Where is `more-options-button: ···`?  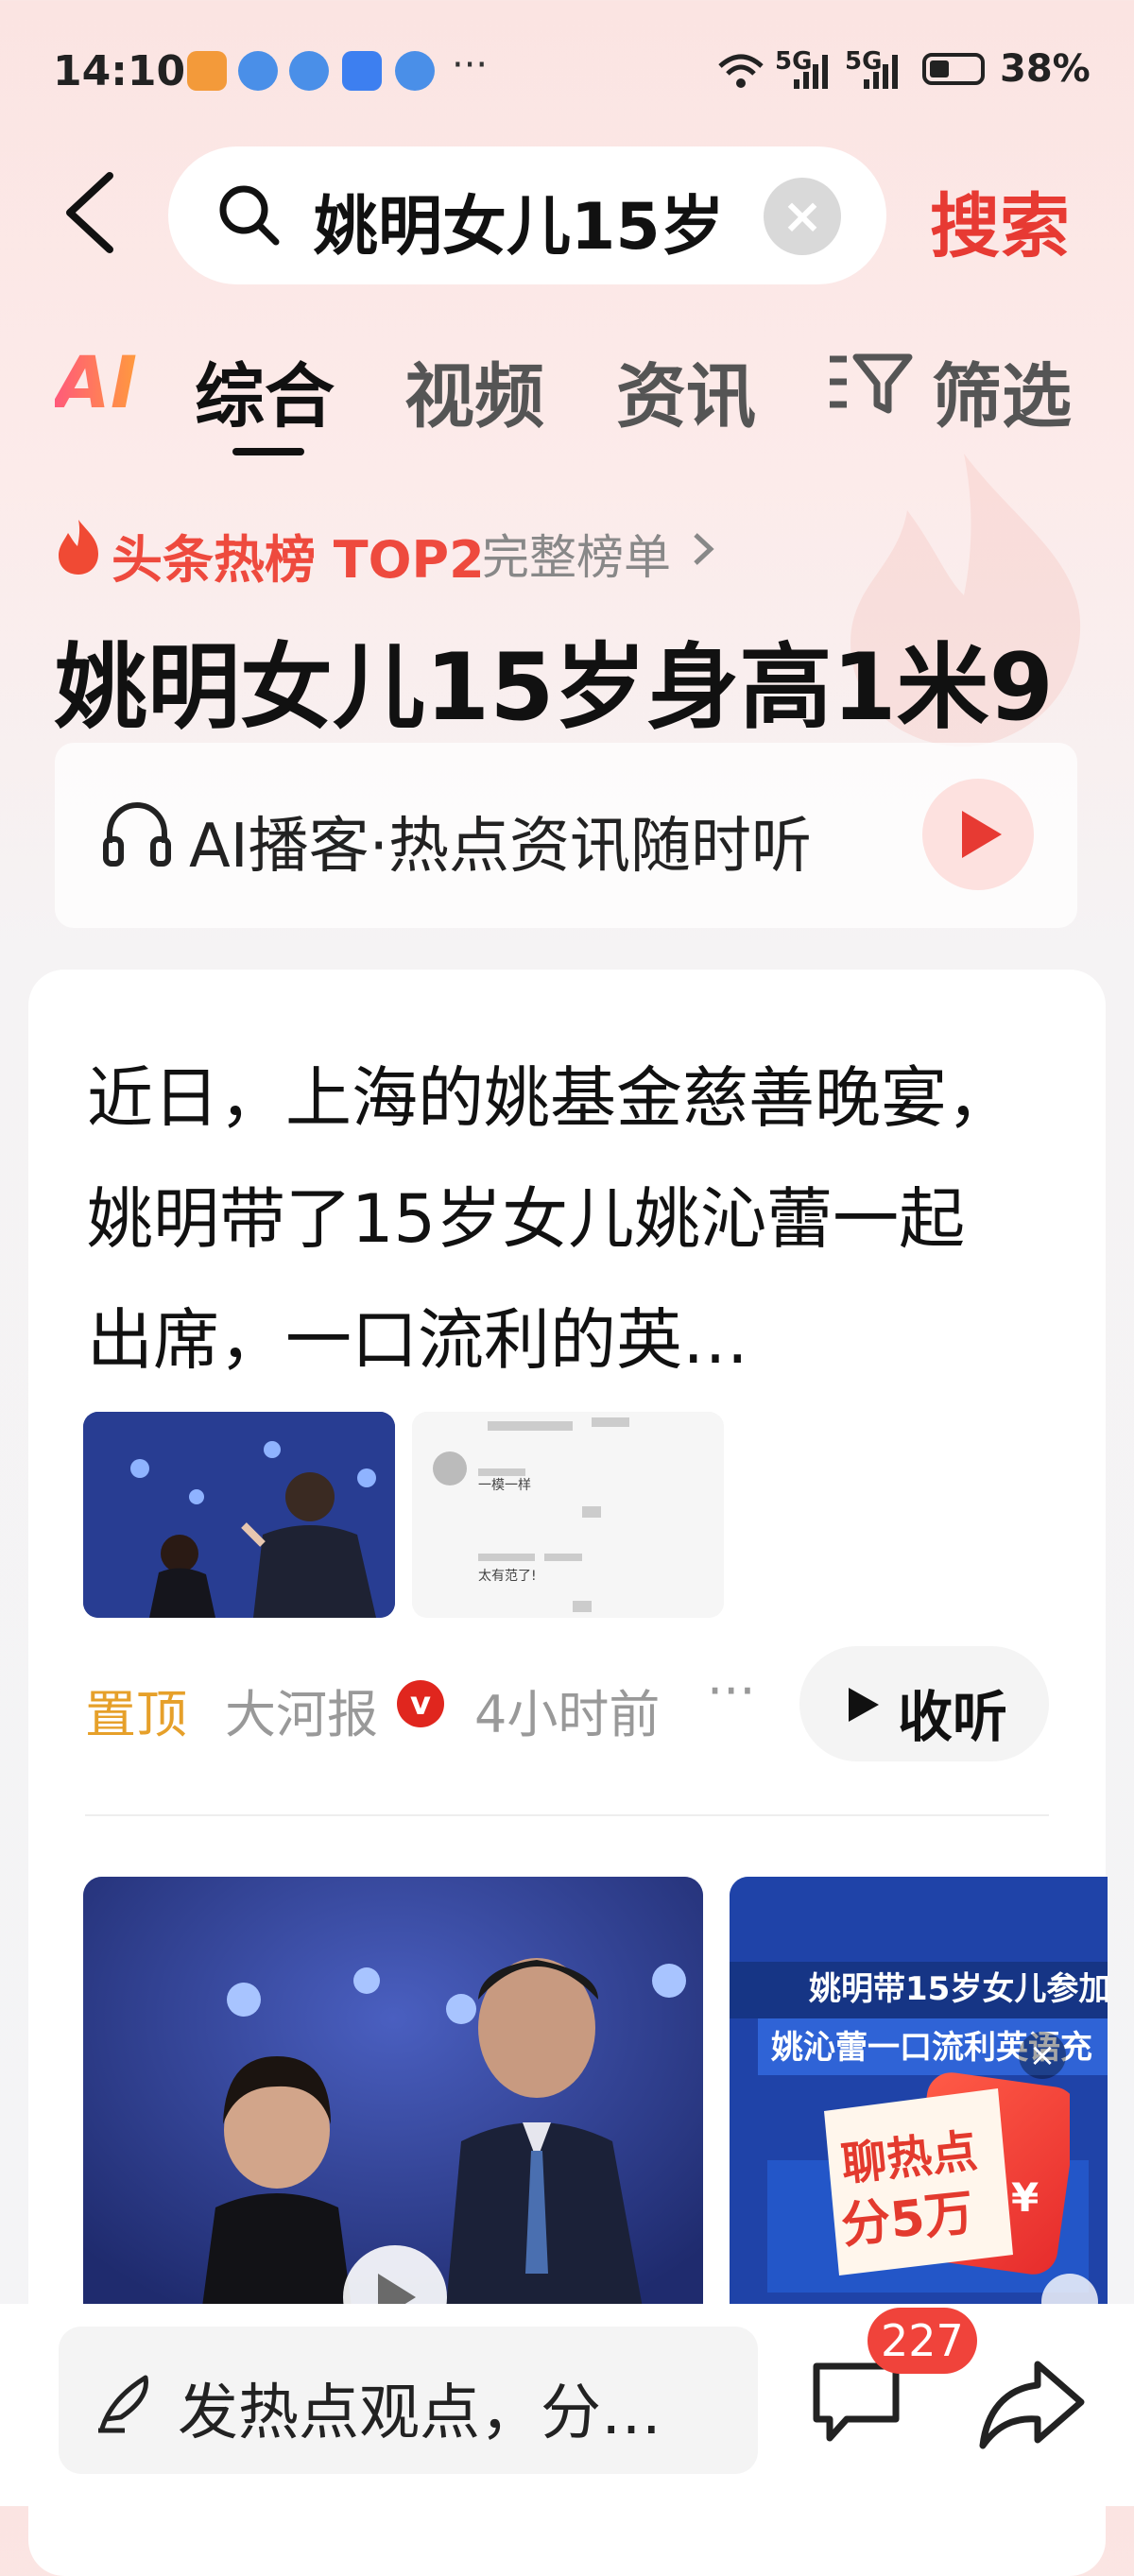
more-options-button: ··· is located at coordinates (731, 1691).